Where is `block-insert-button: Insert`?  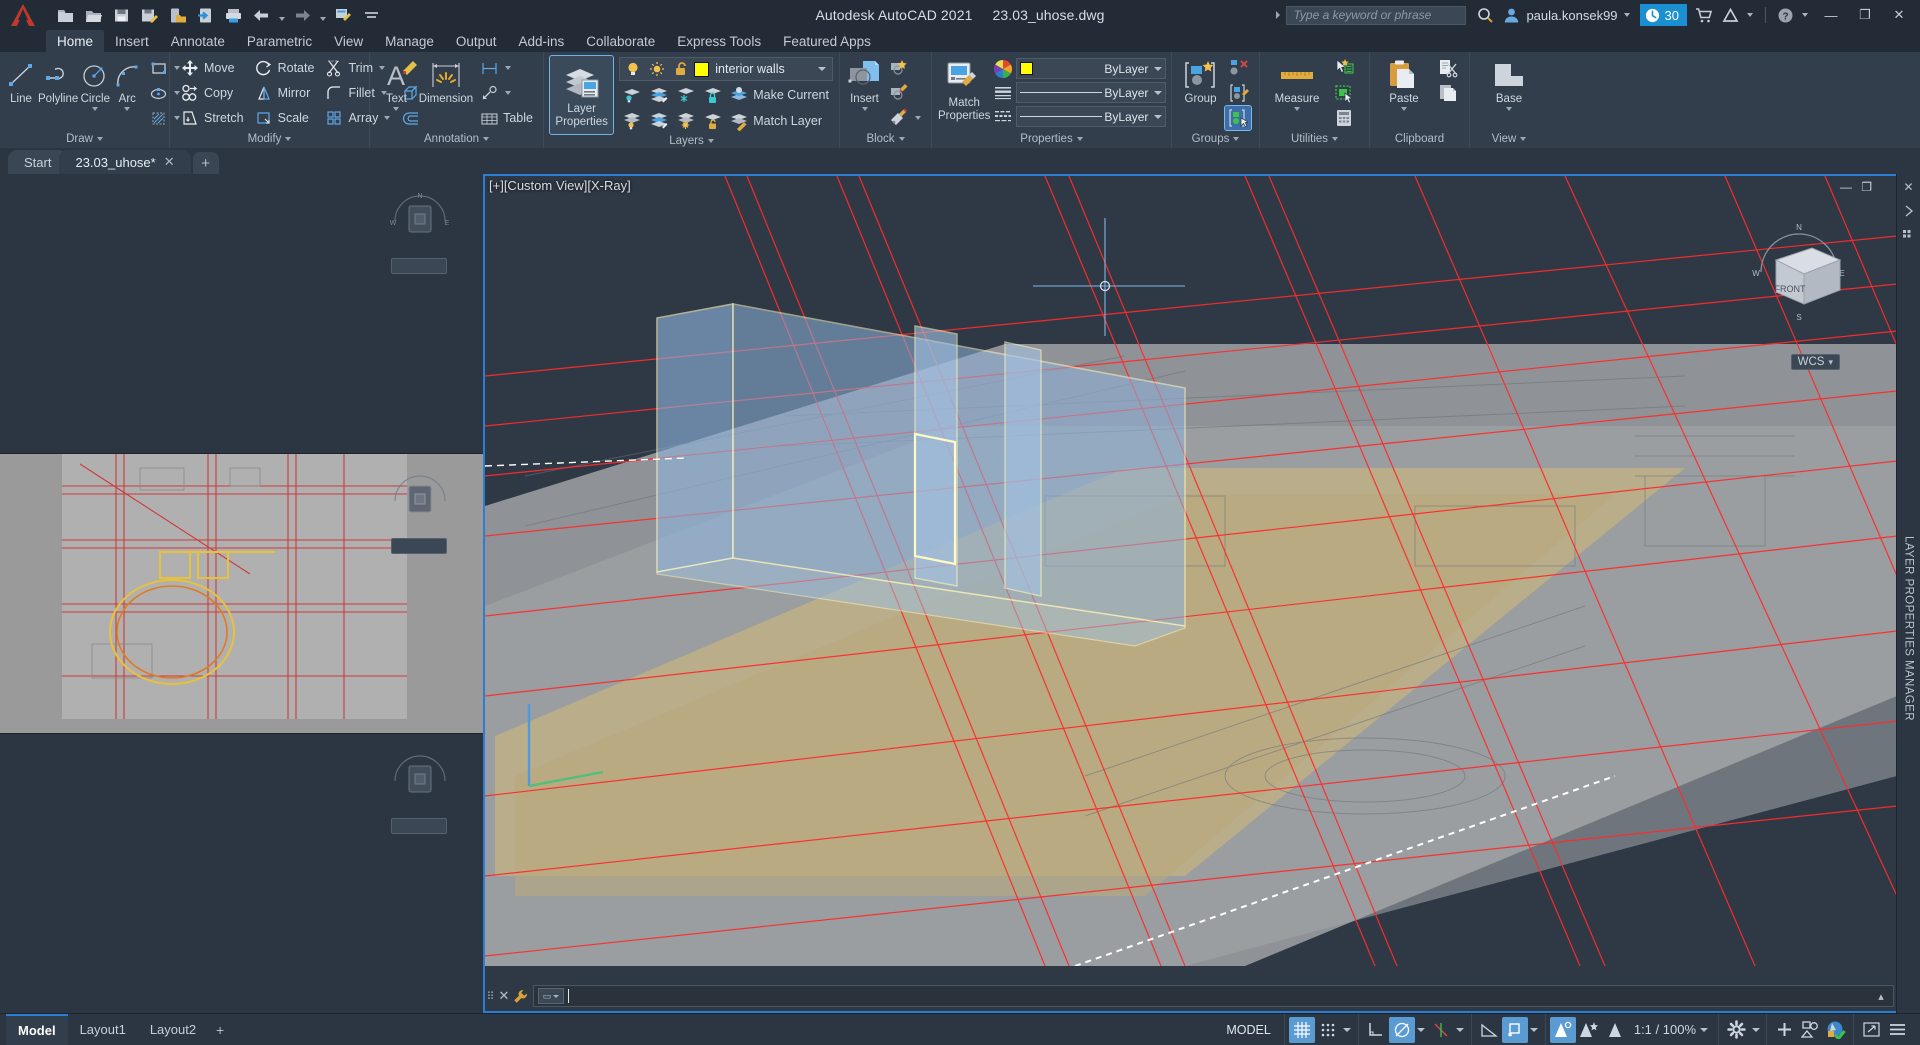
block-insert-button: Insert is located at coordinates (864, 83).